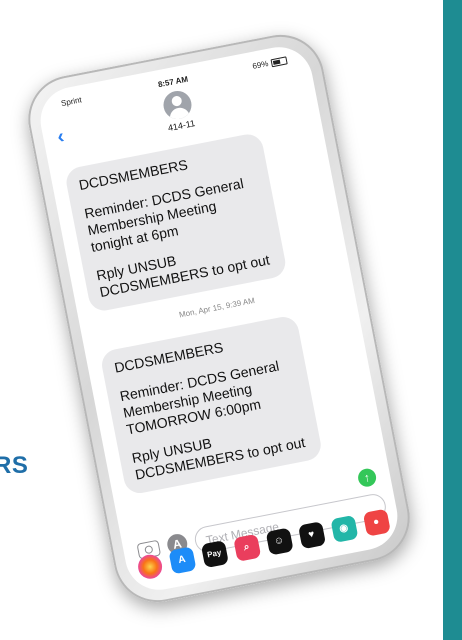 This screenshot has width=462, height=640. Describe the element at coordinates (279, 541) in the screenshot. I see `memoji-app-icon: ☺` at that location.